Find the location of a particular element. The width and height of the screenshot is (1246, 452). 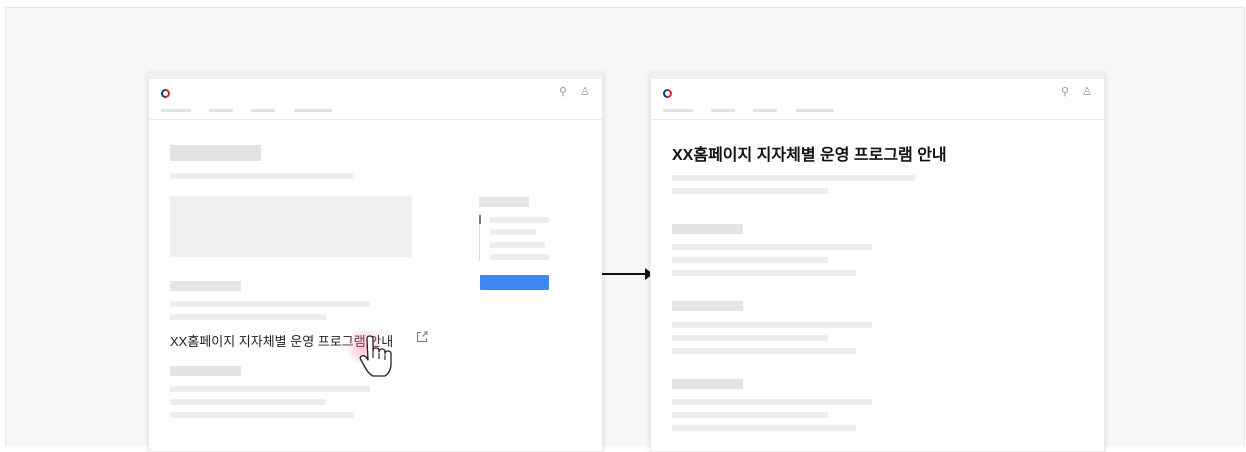

page-title-placeholder is located at coordinates (215, 153).